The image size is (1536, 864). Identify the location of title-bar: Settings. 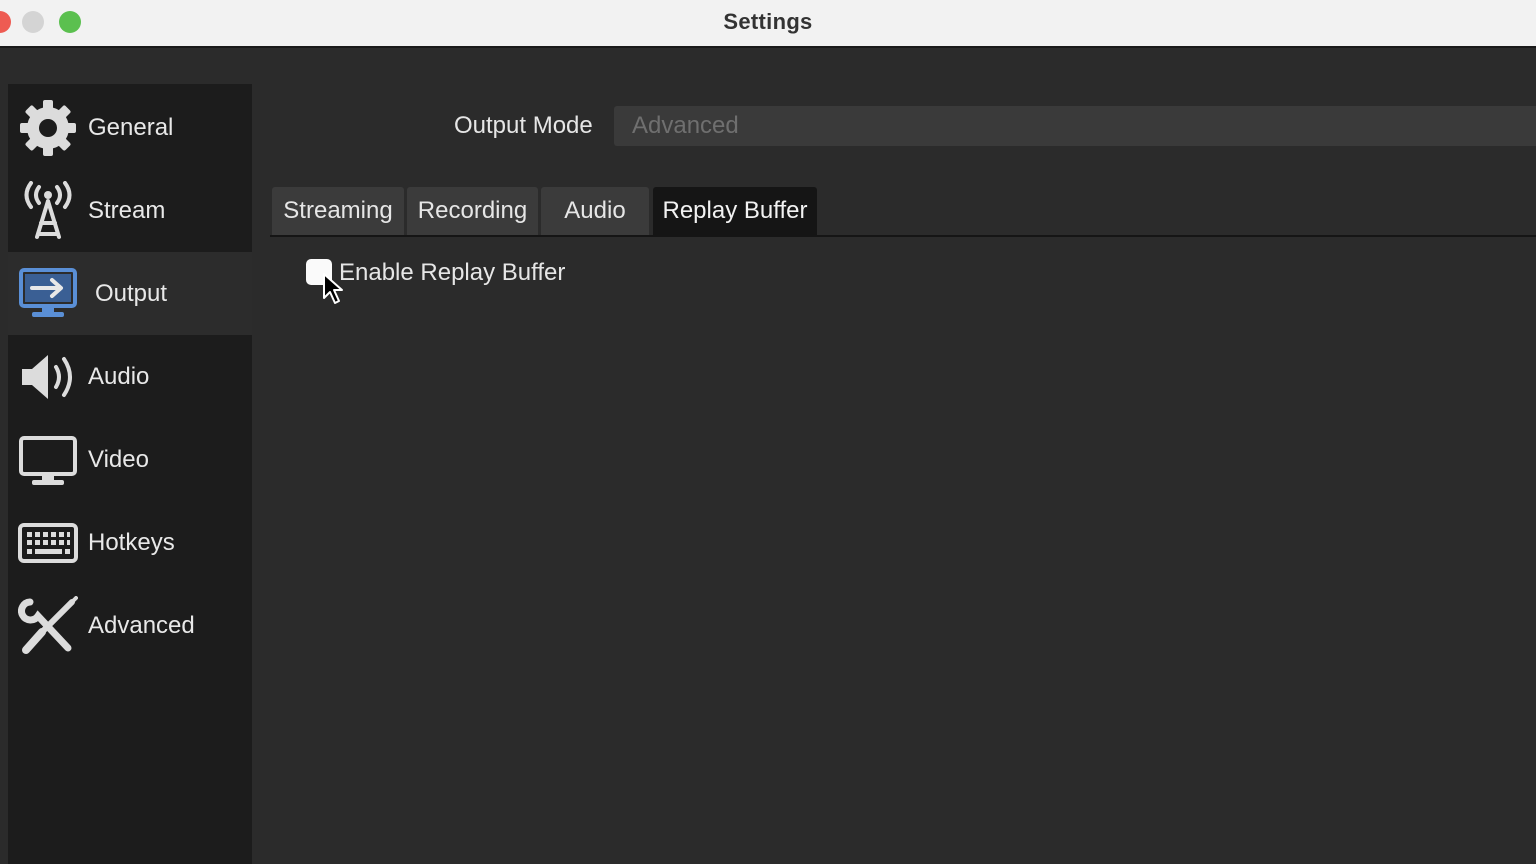
(768, 24).